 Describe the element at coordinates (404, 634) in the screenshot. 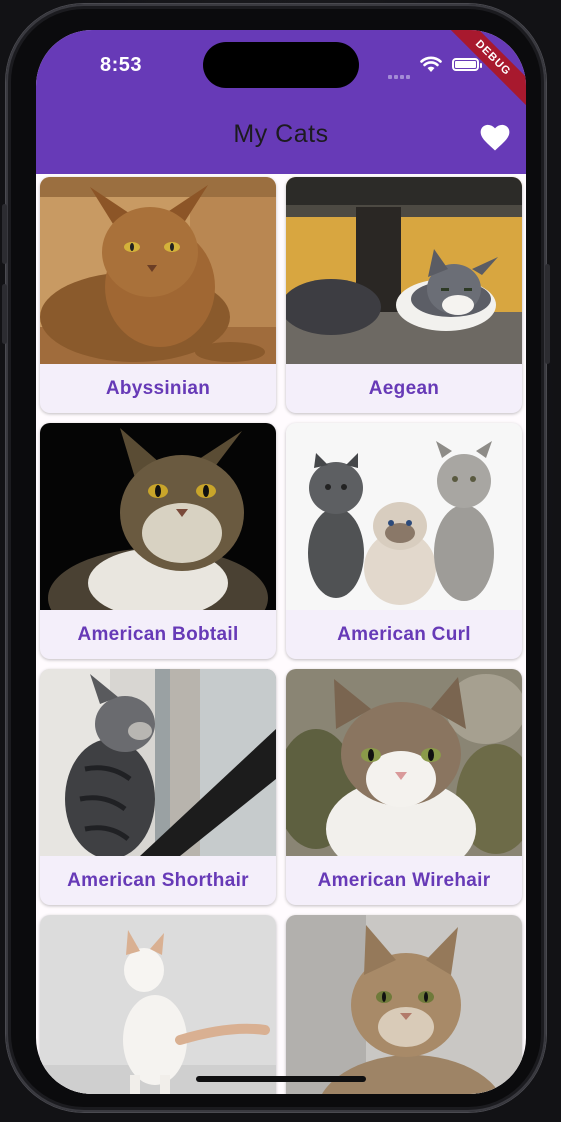

I see `cat-name: American Curl` at that location.